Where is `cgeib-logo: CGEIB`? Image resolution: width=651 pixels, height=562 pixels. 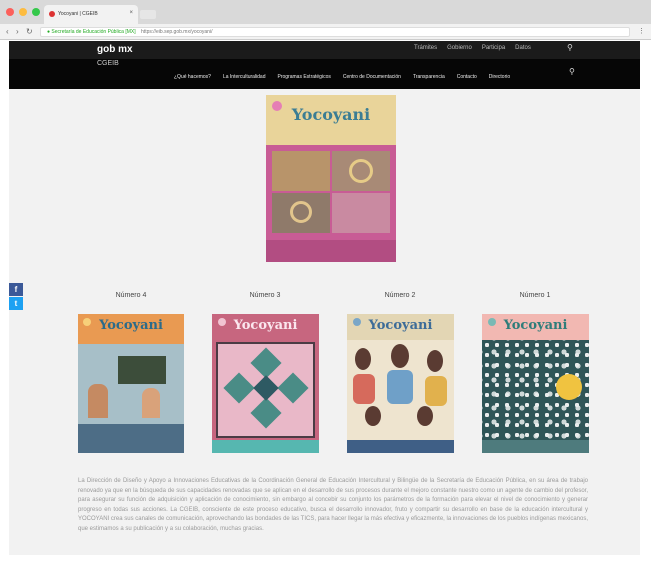
cgeib-logo: CGEIB is located at coordinates (108, 63).